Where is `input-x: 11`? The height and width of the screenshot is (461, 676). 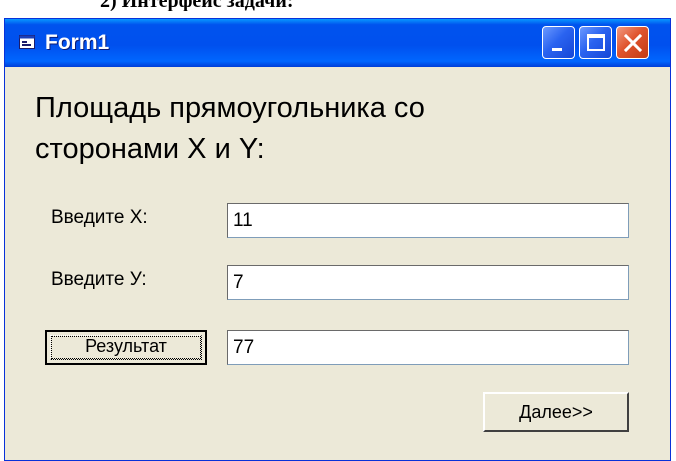 input-x: 11 is located at coordinates (428, 220).